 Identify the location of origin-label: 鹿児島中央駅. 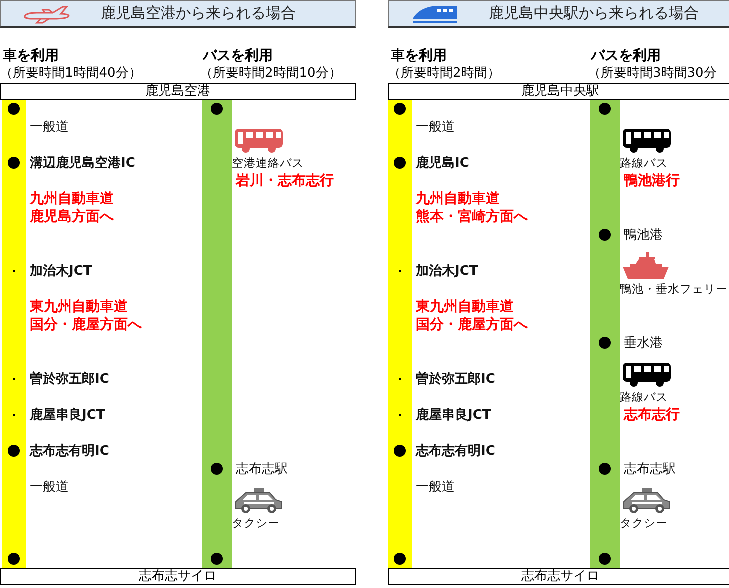
(558, 91).